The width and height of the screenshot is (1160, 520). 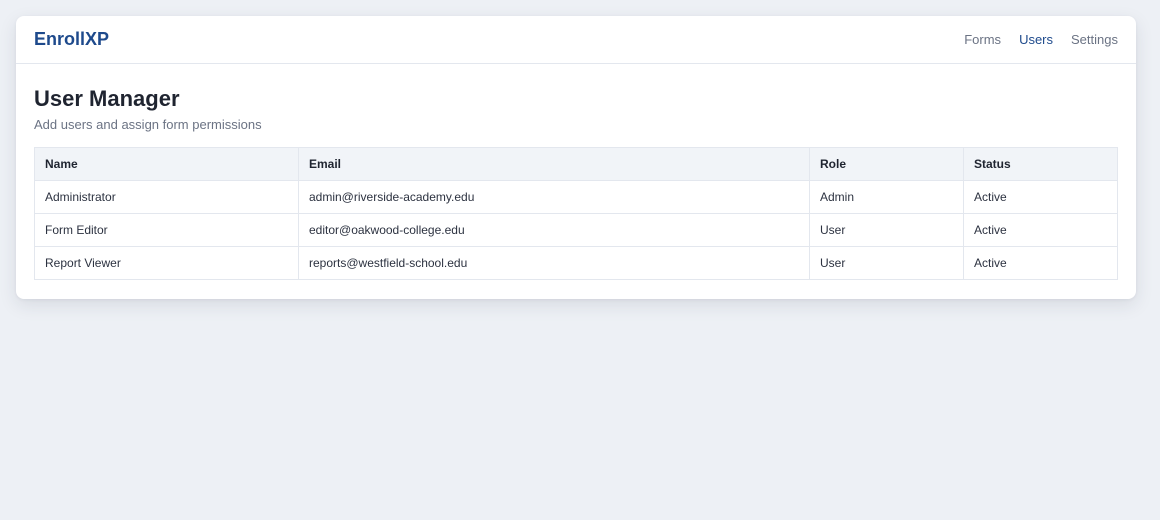 I want to click on users-table-header: Name Email Role Status, so click(x=576, y=164).